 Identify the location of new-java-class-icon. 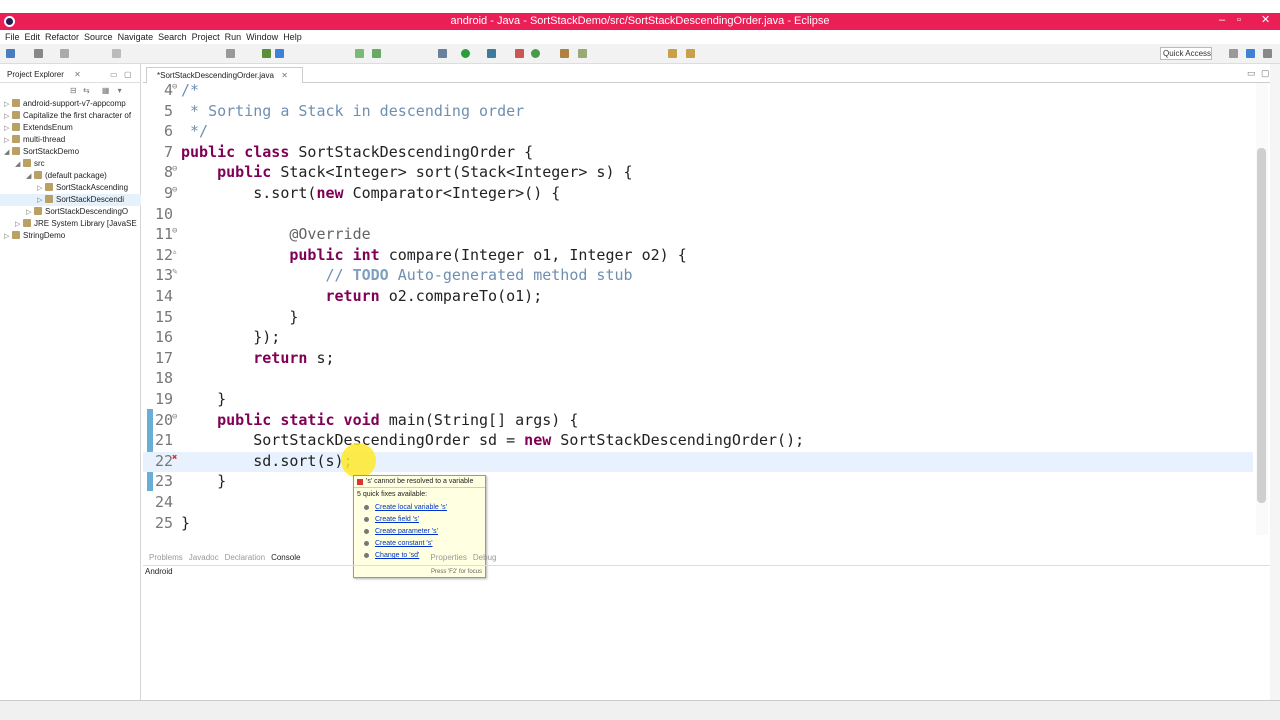
(519, 53).